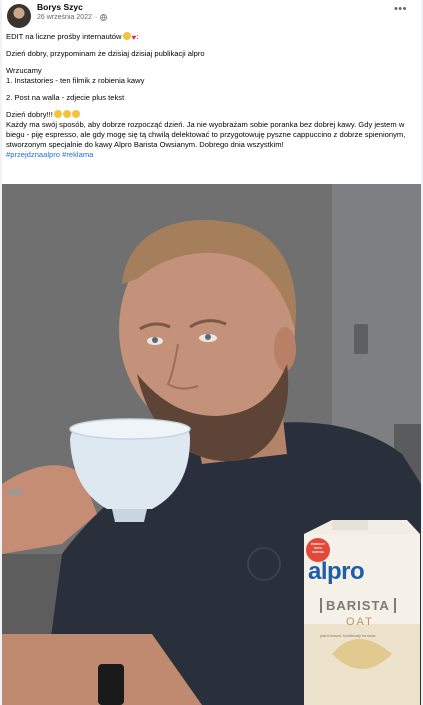  Describe the element at coordinates (317, 548) in the screenshot. I see `carton-badge-text: PERFECT WITH COFFEE` at that location.